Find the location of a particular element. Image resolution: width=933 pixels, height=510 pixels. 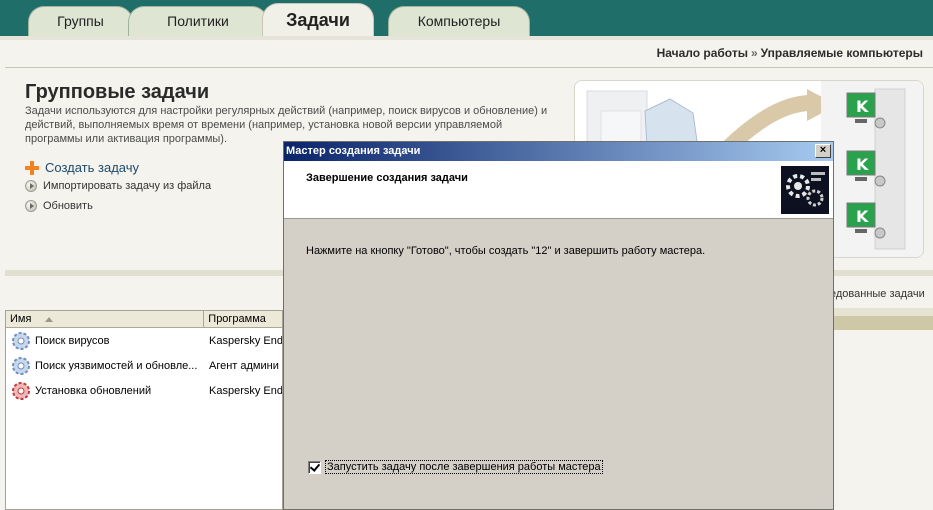

dialog-step-title: Завершение создания задачи is located at coordinates (387, 178).